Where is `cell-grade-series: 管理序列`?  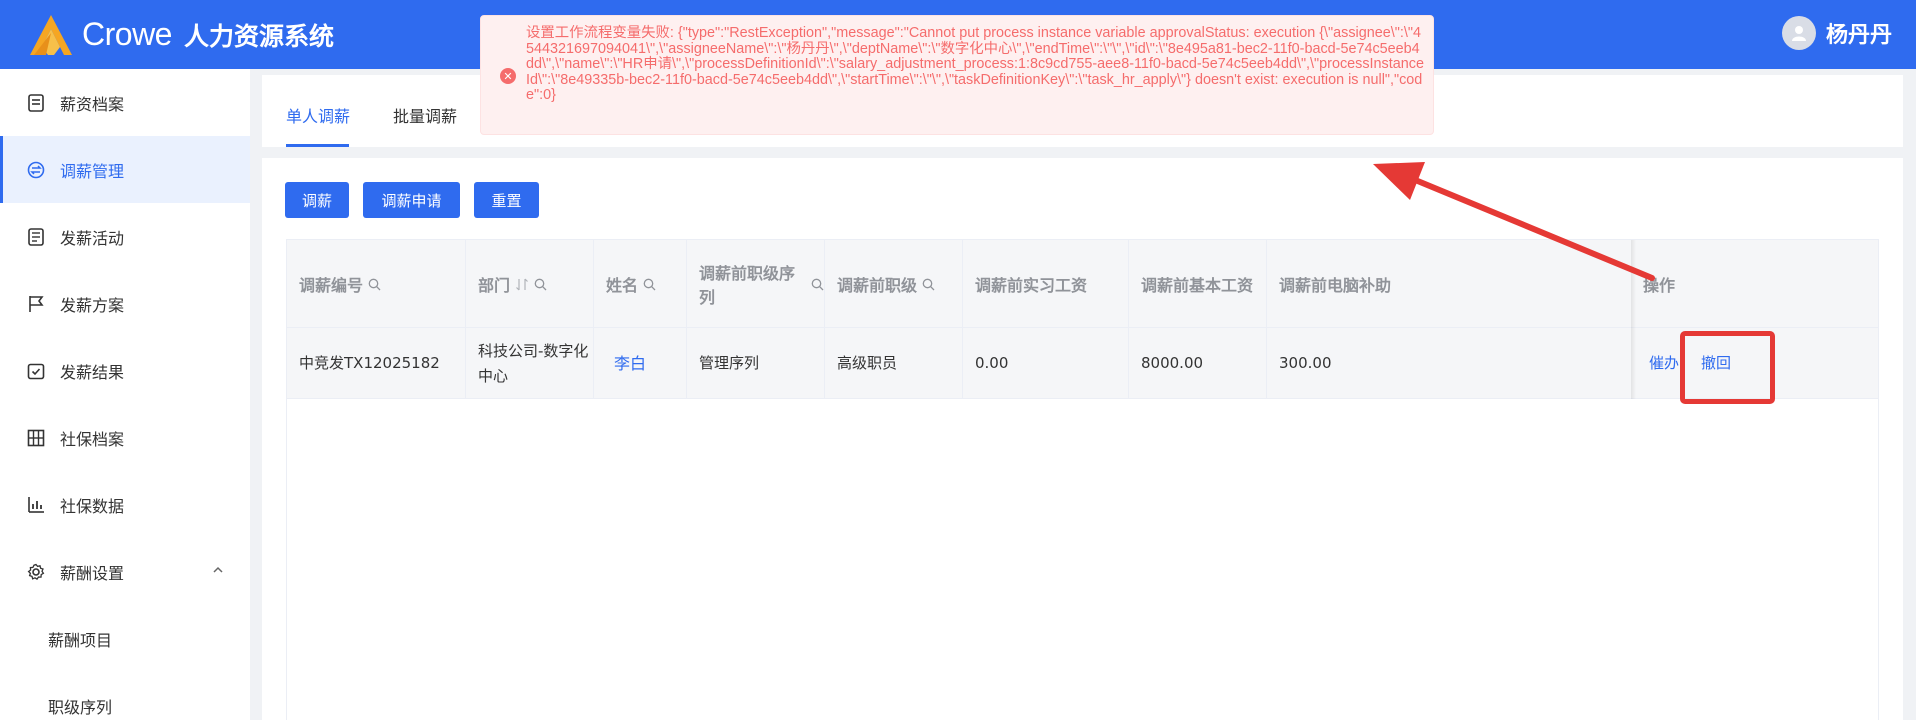
cell-grade-series: 管理序列 is located at coordinates (756, 363).